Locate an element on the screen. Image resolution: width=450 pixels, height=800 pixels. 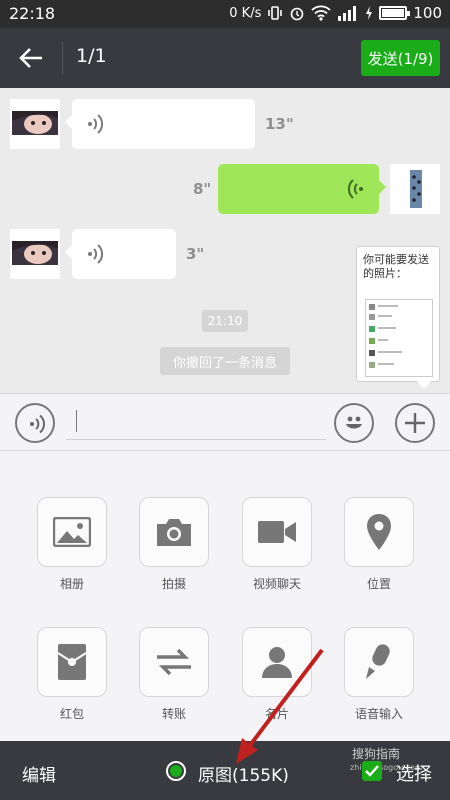
emoji-button is located at coordinates (354, 423).